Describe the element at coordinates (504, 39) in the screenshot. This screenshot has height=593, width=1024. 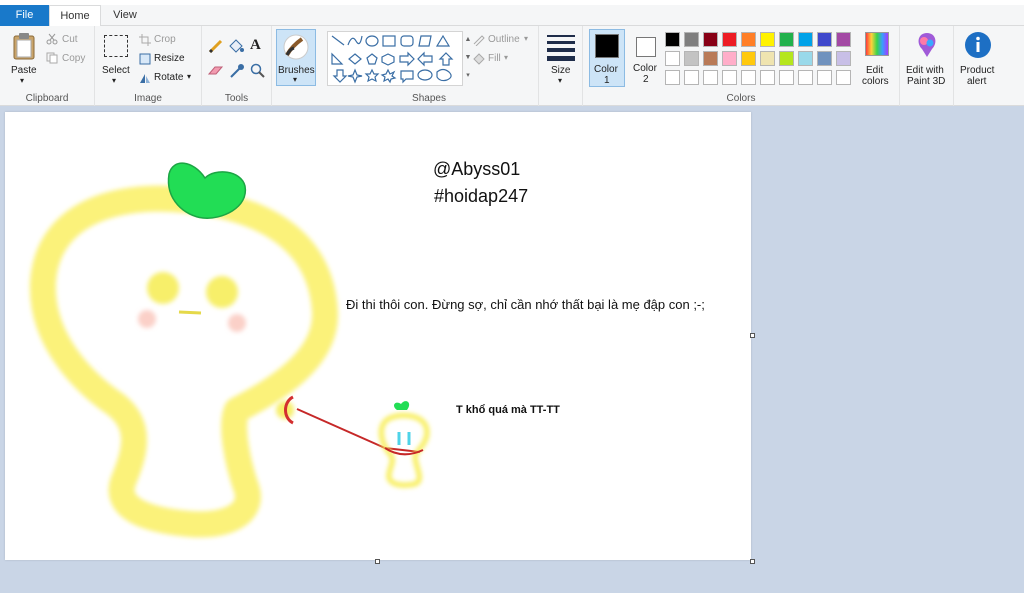
I see `outline-button: Outline` at that location.